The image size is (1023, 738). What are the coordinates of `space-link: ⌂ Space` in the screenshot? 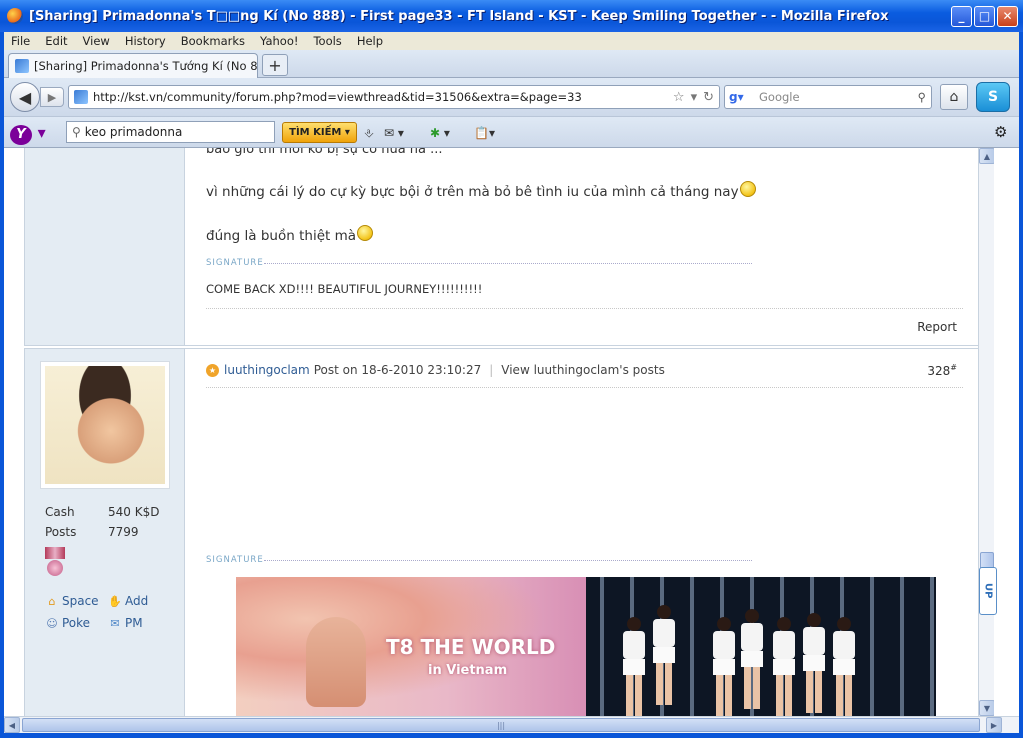 It's located at (72, 601).